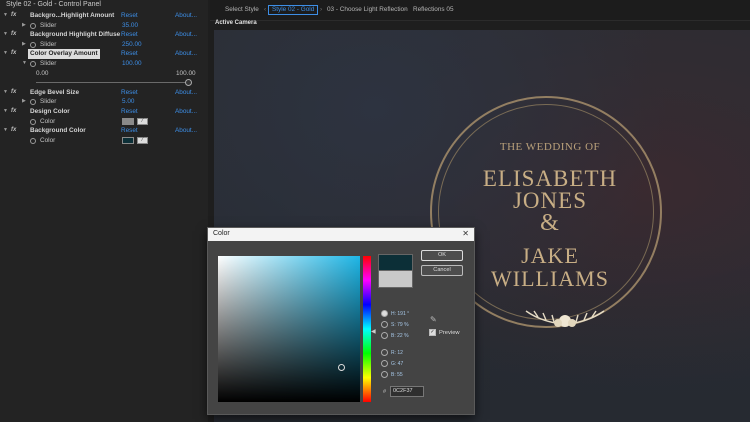 Image resolution: width=750 pixels, height=422 pixels. What do you see at coordinates (236, 23) in the screenshot?
I see `active-camera-label: Active Camera` at bounding box center [236, 23].